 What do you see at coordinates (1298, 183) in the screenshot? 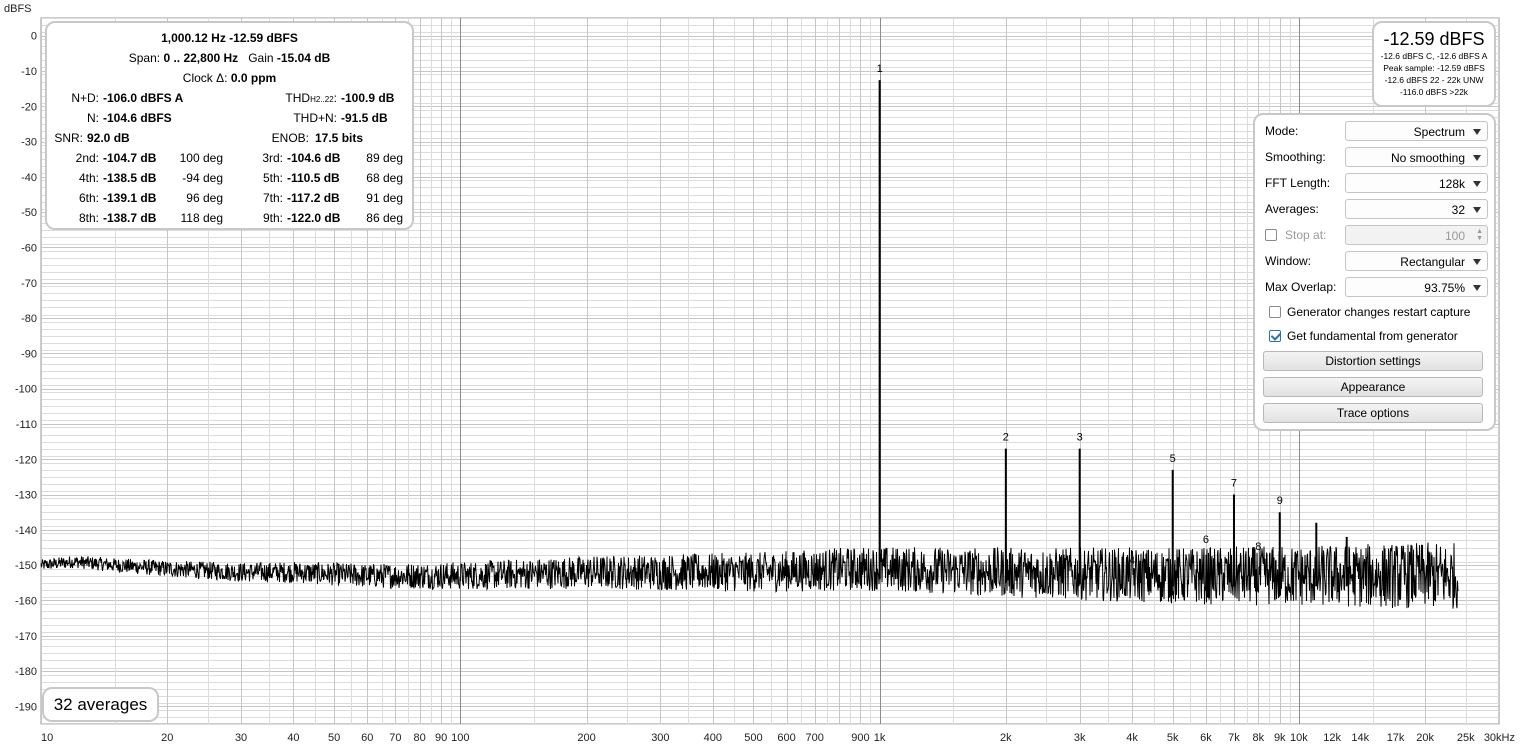
I see `fft-length-label: FFT Length:` at bounding box center [1298, 183].